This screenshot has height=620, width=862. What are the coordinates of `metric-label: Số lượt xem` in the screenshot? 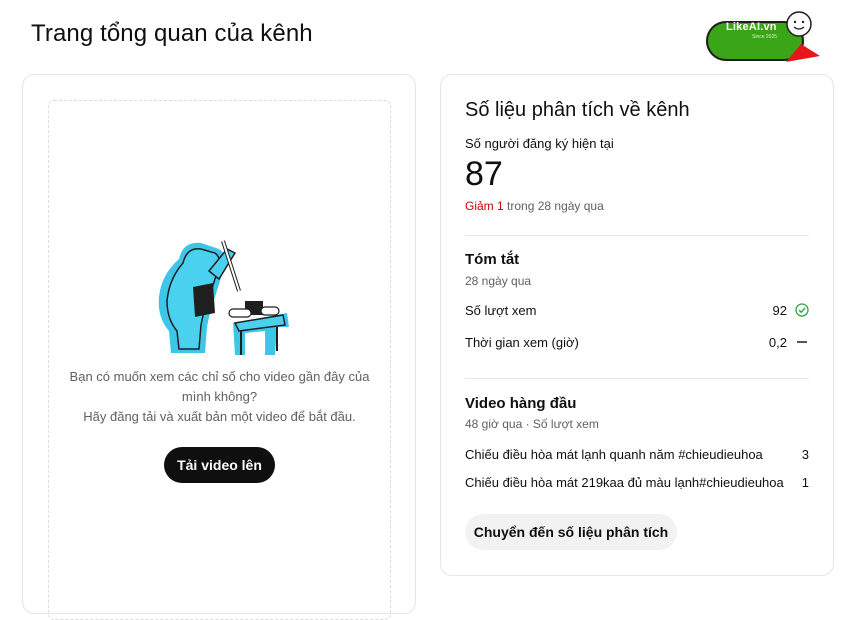 It's located at (501, 310).